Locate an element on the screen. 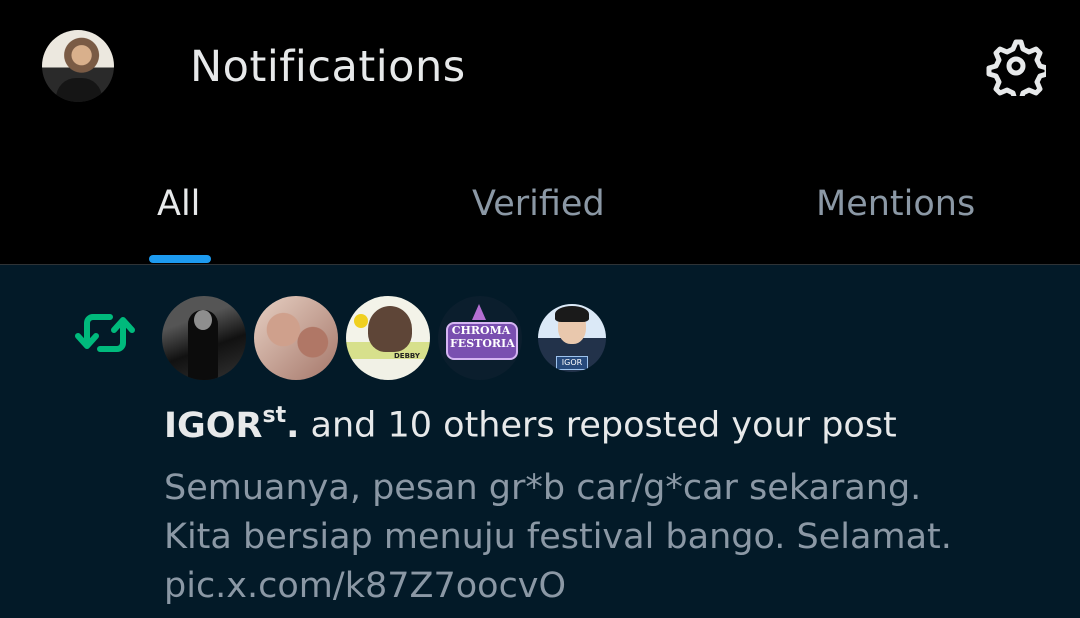  reposter-avatar: IGOR is located at coordinates (572, 338).